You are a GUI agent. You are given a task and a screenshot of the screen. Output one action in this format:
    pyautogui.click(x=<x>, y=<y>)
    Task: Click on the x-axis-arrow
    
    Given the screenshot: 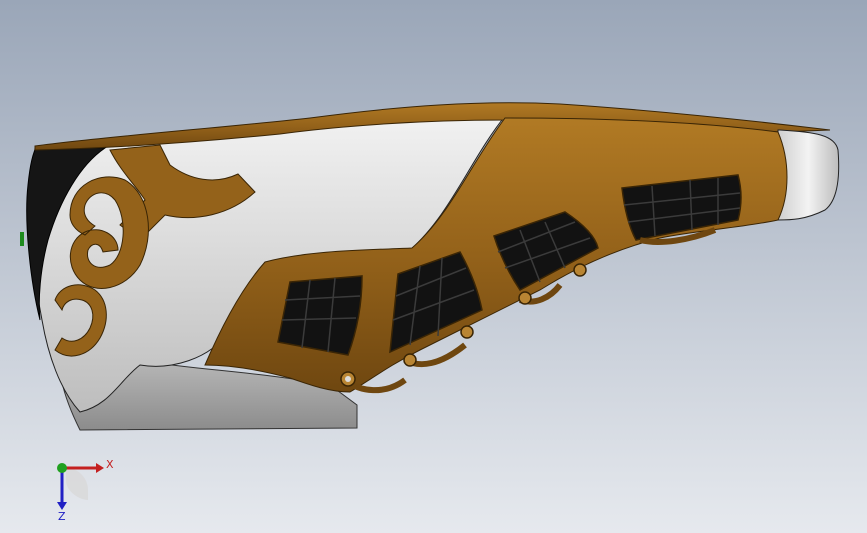 What is the action you would take?
    pyautogui.click(x=100, y=468)
    